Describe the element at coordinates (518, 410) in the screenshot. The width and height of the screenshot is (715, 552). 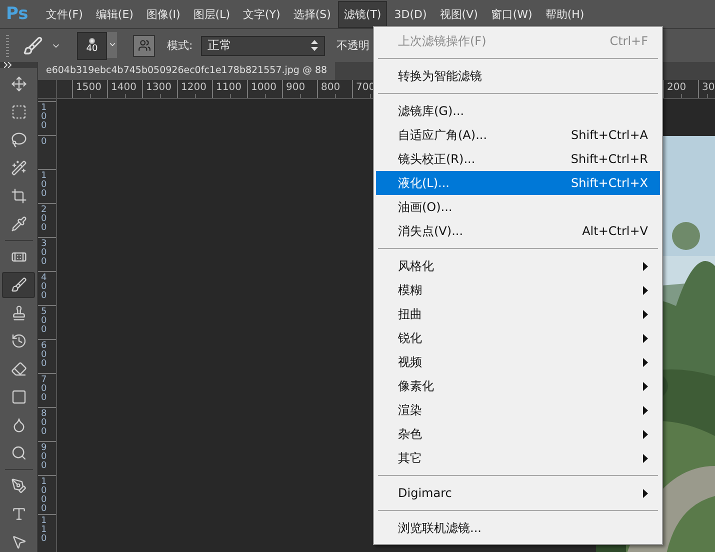
I see `menu-item: 渲染` at that location.